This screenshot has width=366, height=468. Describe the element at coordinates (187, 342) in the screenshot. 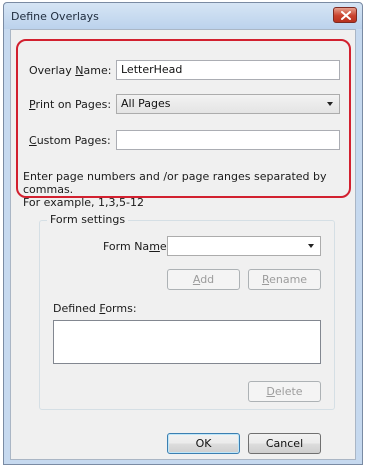

I see `defined-forms-list` at that location.